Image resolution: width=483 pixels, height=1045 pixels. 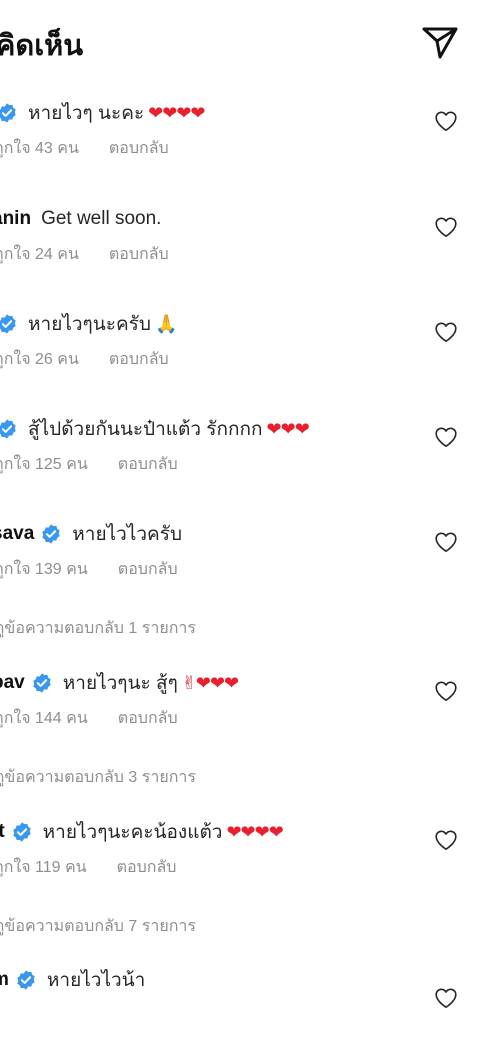 I want to click on like-count: ถูกใจ 139 คน, so click(x=44, y=569).